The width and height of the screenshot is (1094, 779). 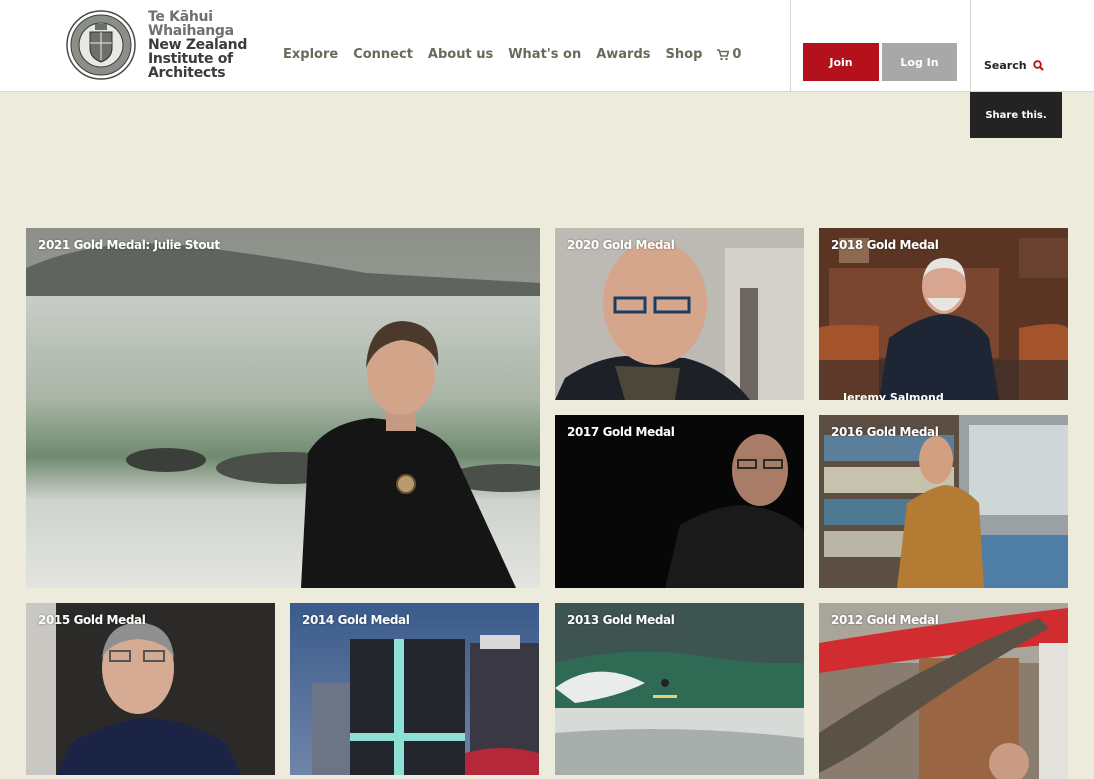 I want to click on nav-shop: Shop, so click(x=684, y=54).